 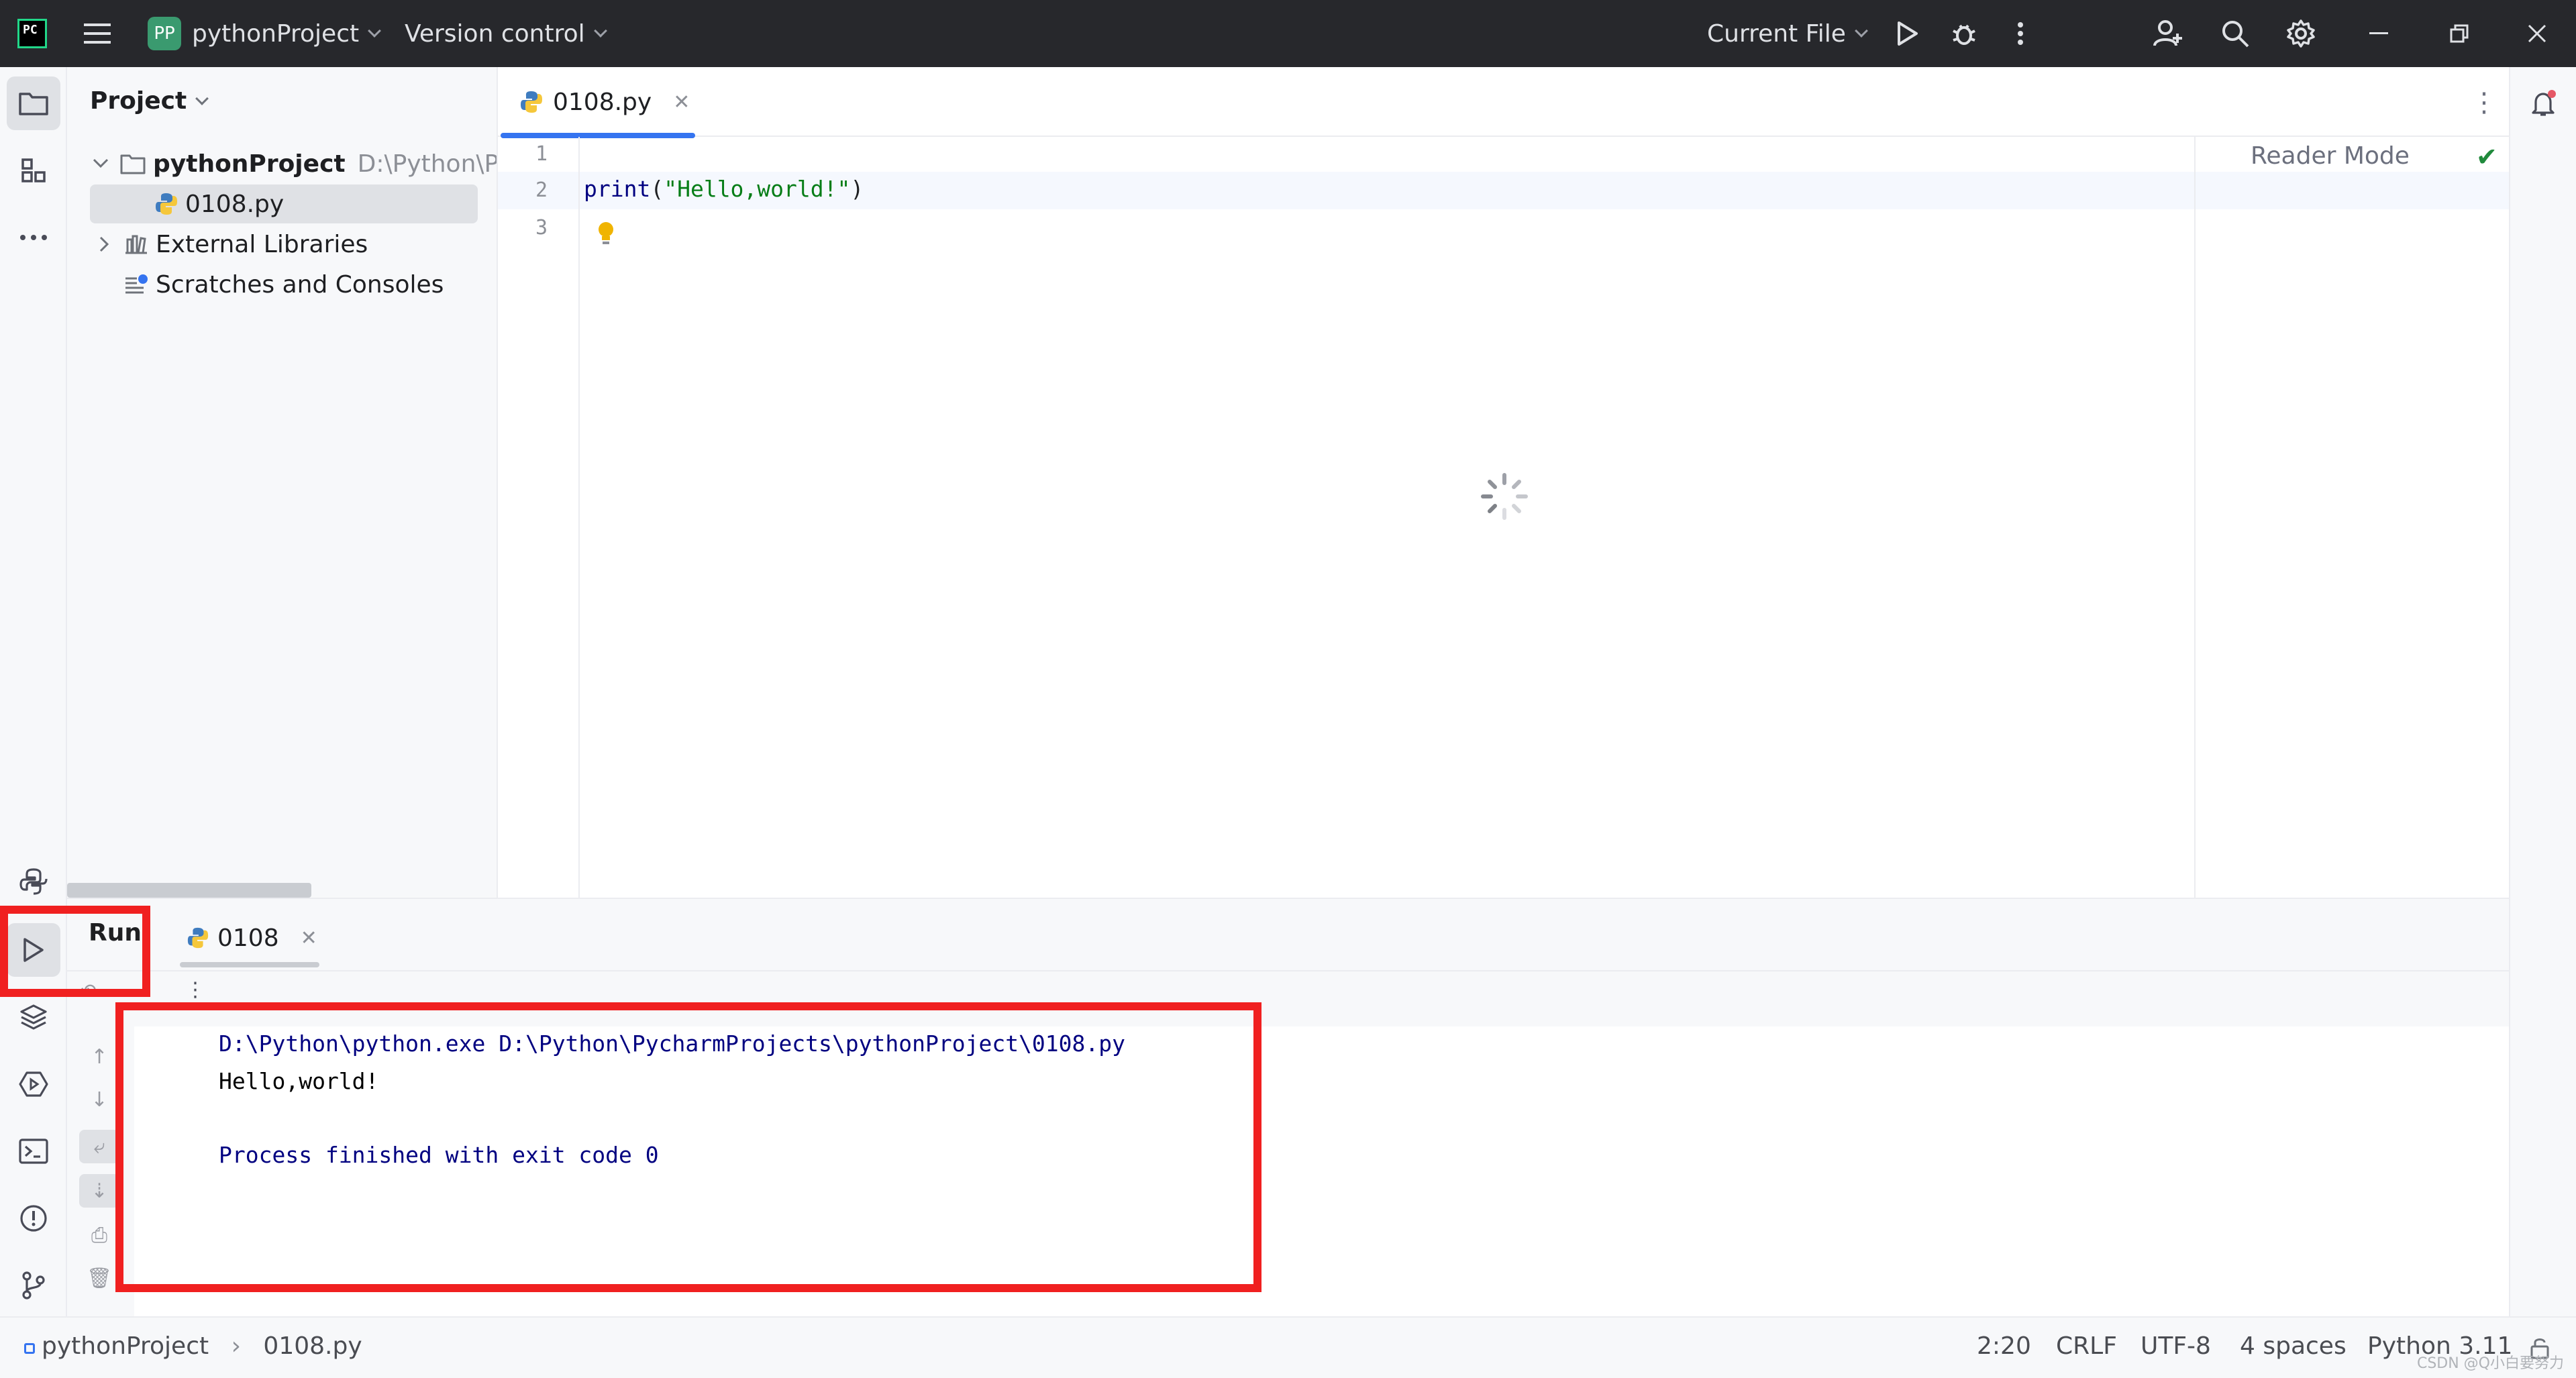 I want to click on tree-item-file: 0108.py, so click(x=284, y=203).